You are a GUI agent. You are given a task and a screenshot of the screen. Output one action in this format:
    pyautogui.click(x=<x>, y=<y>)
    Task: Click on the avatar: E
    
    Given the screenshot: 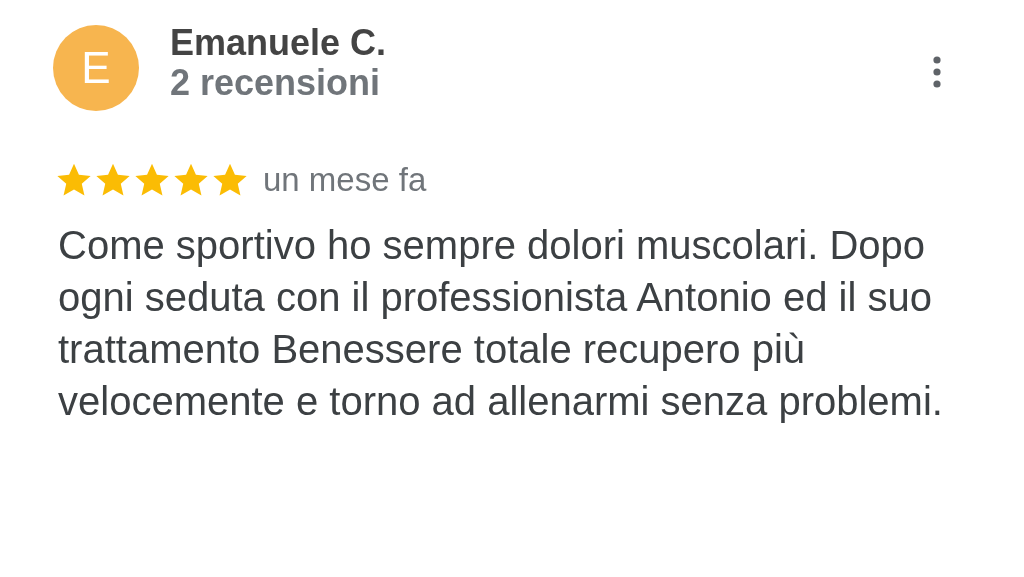 What is the action you would take?
    pyautogui.click(x=96, y=68)
    